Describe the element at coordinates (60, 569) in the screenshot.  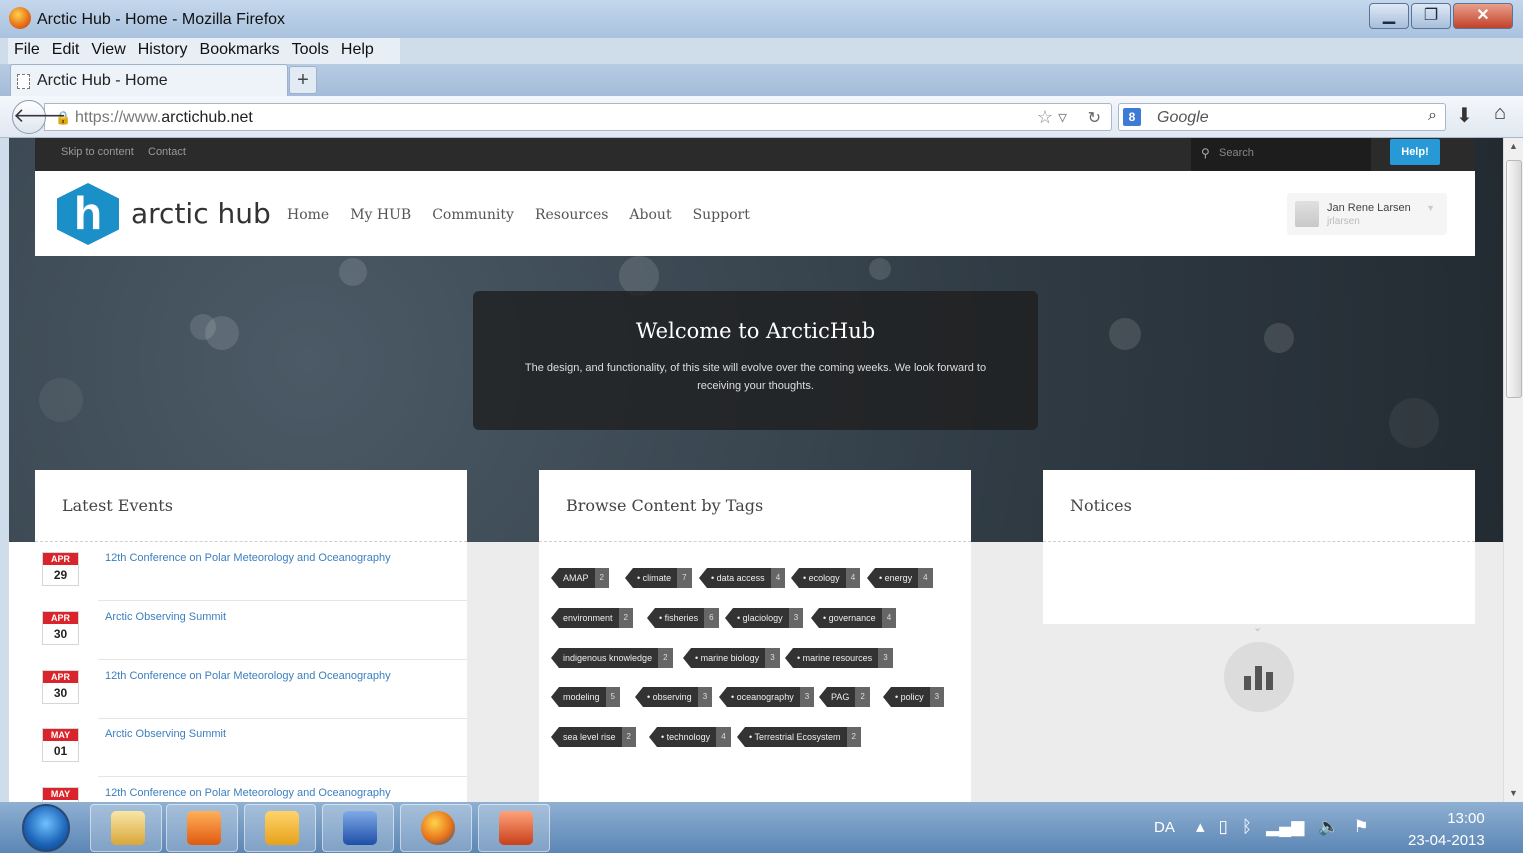
I see `event-date: APR 29` at that location.